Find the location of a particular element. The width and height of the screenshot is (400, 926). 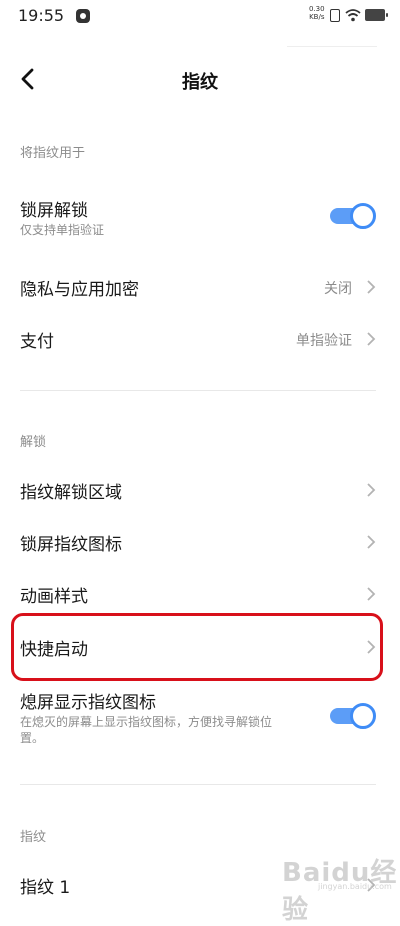

row-subtitle: 在熄灭的屏幕上显示指纹图标，方便找寻解锁位置。 is located at coordinates (146, 730).